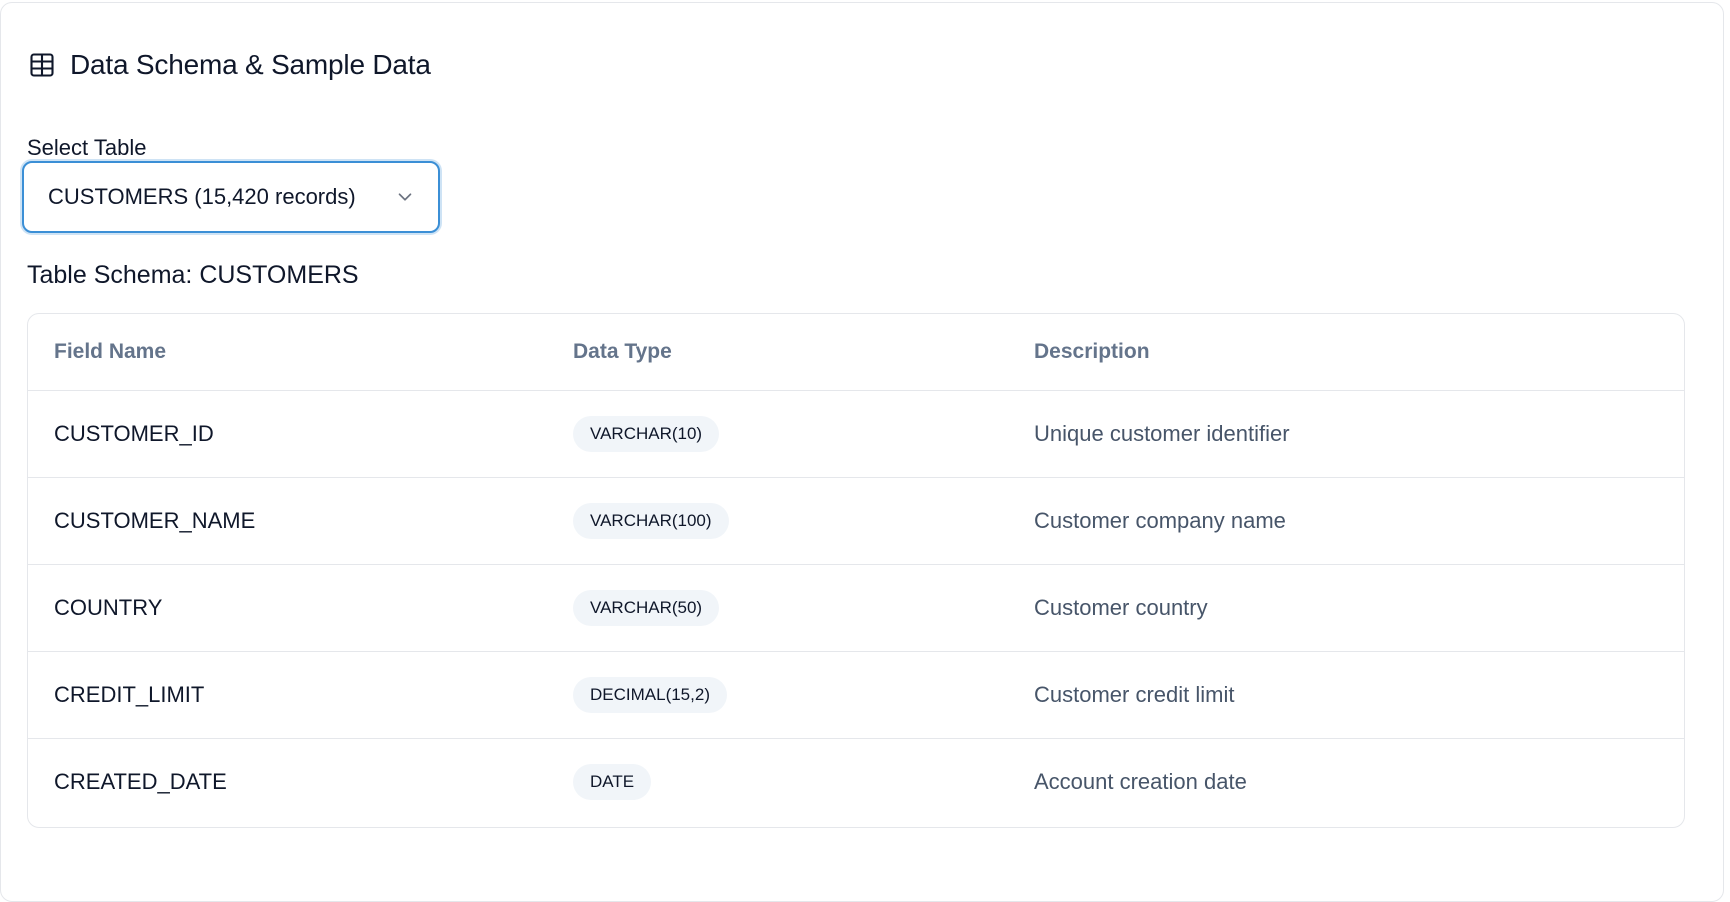 The width and height of the screenshot is (1730, 902). I want to click on field-name: CUSTOMER_NAME, so click(155, 520).